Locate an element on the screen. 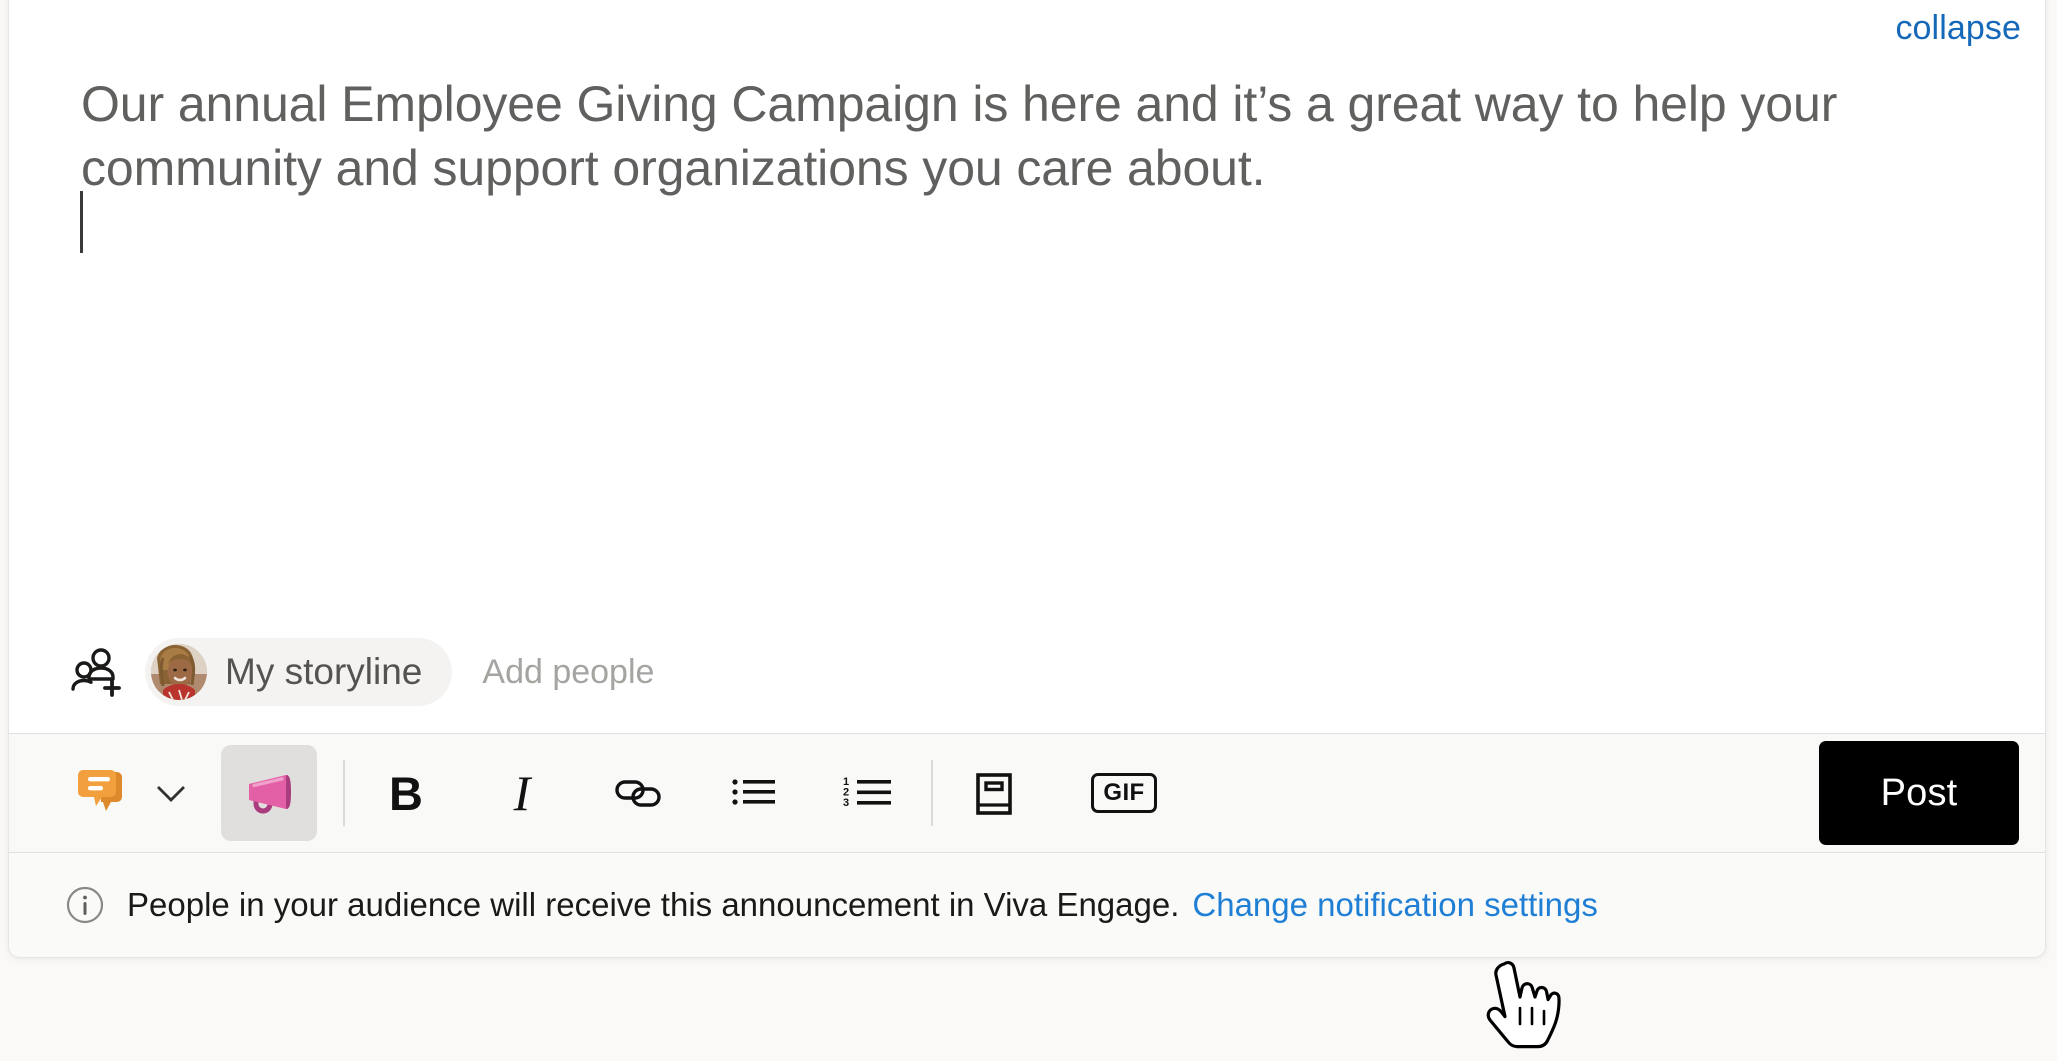  add-people-input: Add people is located at coordinates (568, 672).